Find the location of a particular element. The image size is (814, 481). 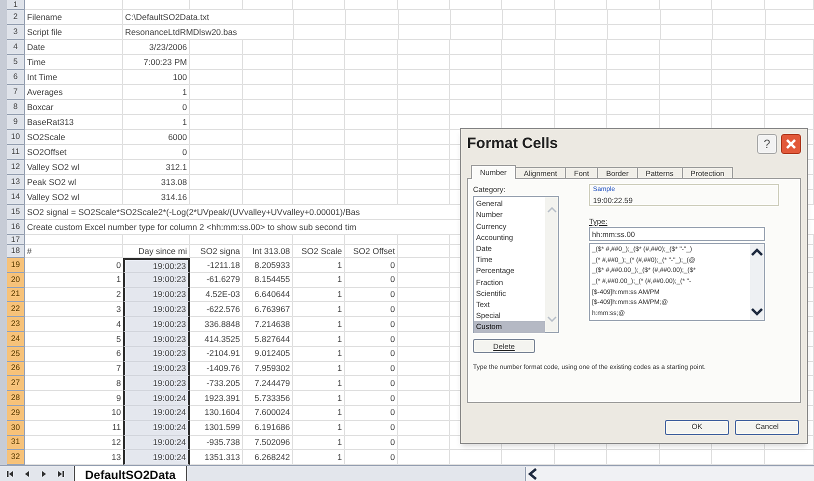

row-header: 13 is located at coordinates (16, 182).